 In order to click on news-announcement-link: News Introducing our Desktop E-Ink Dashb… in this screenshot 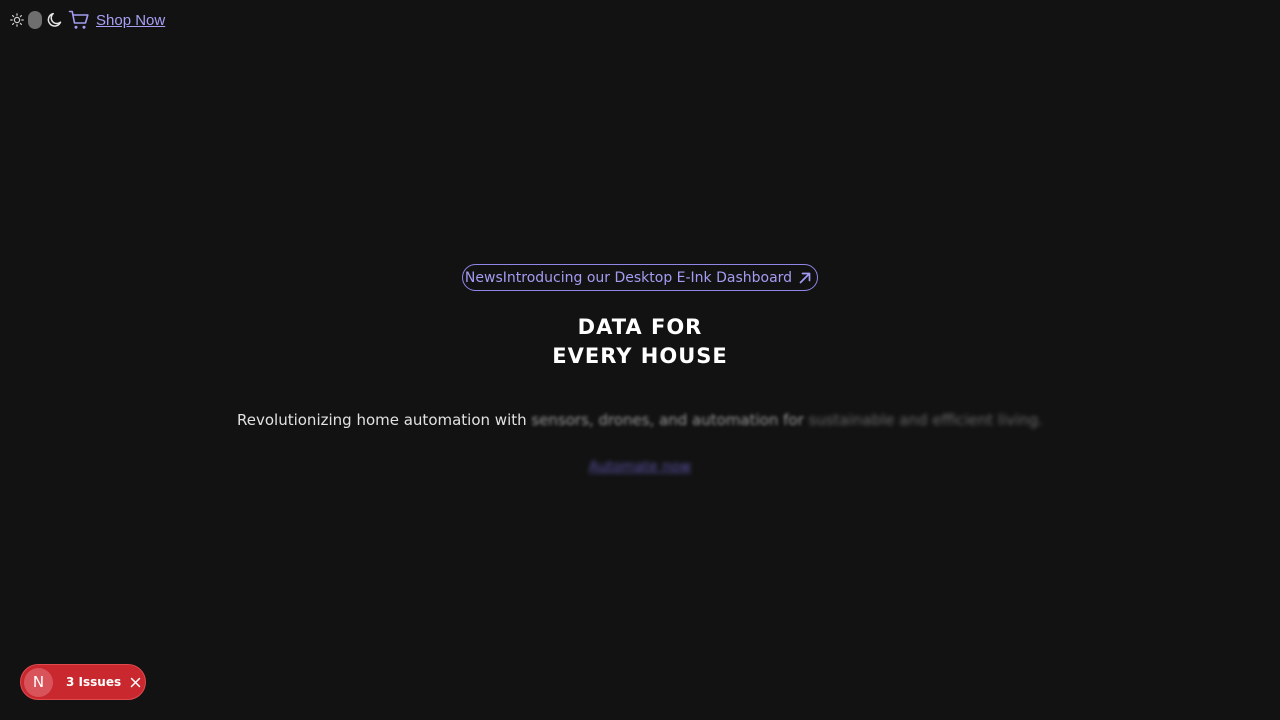, I will do `click(640, 277)`.